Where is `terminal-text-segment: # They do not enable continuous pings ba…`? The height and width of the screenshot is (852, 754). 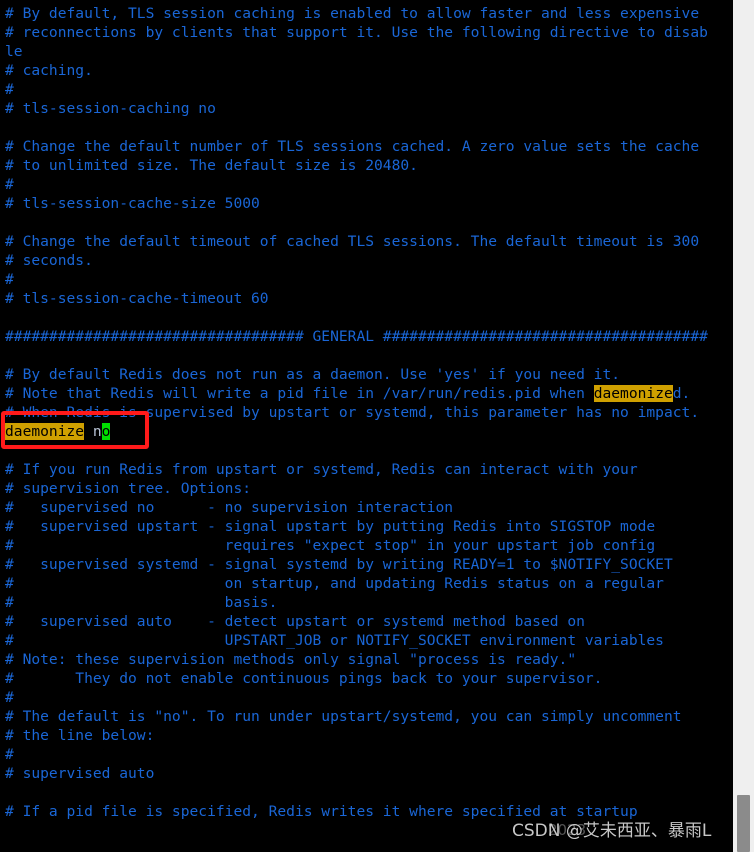 terminal-text-segment: # They do not enable continuous pings ba… is located at coordinates (304, 678).